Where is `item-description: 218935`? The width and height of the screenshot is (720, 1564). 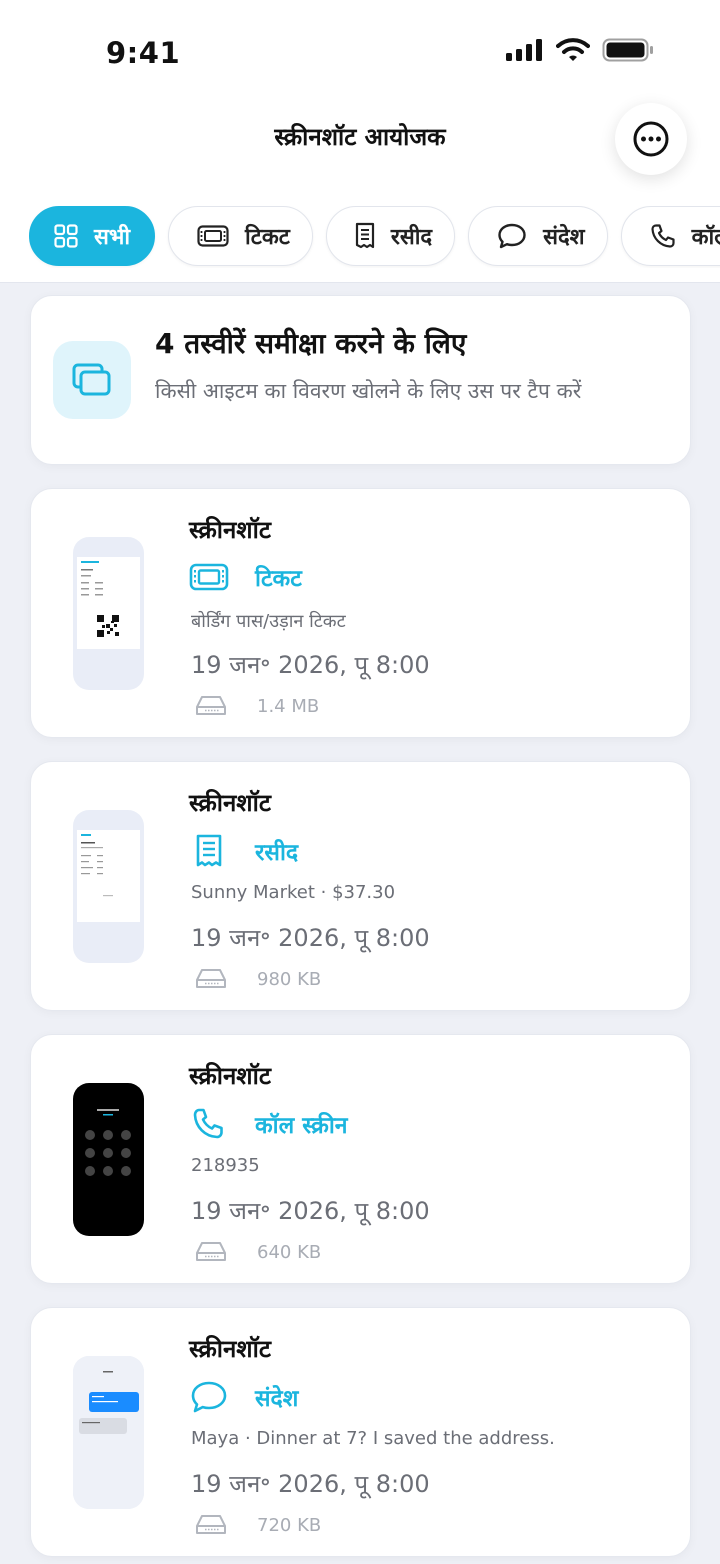 item-description: 218935 is located at coordinates (225, 1165).